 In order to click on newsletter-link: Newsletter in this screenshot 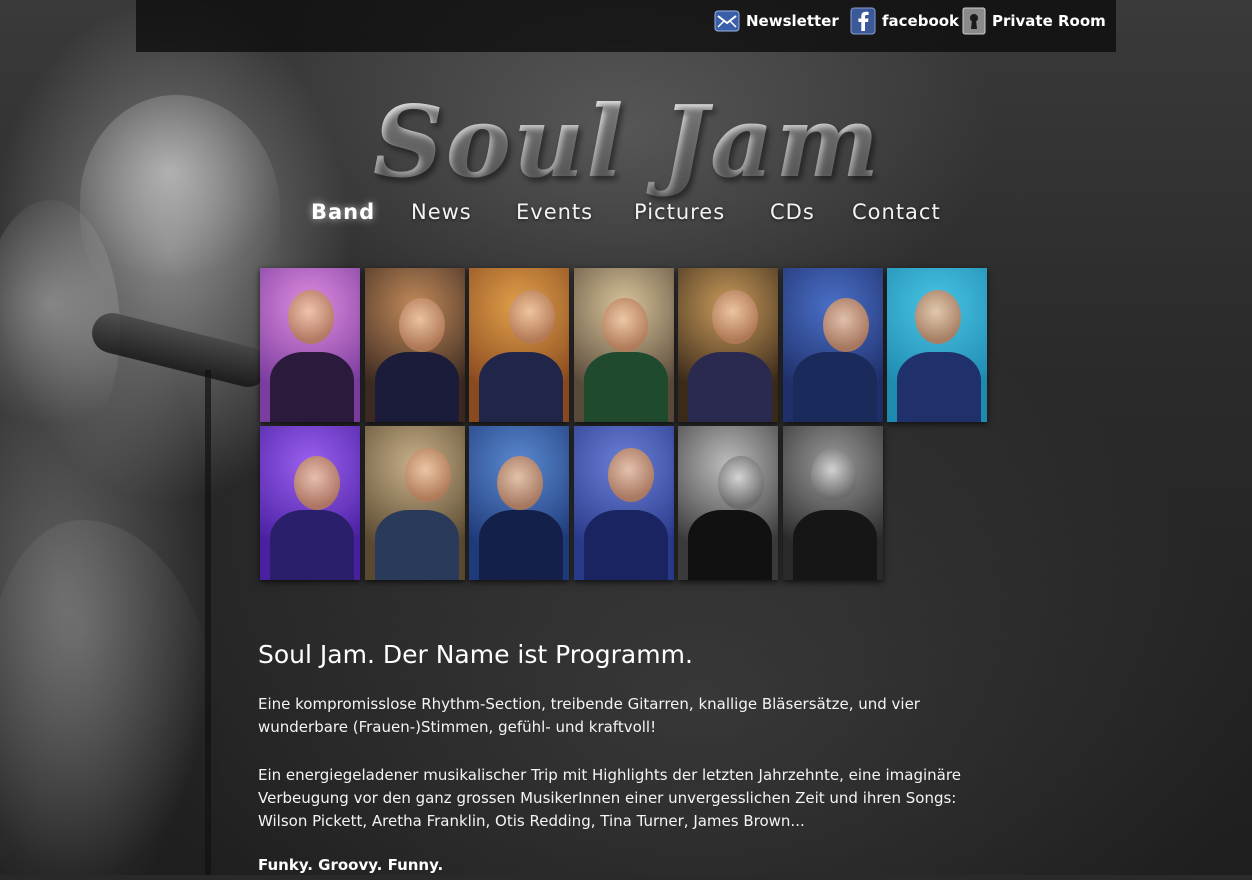, I will do `click(776, 21)`.